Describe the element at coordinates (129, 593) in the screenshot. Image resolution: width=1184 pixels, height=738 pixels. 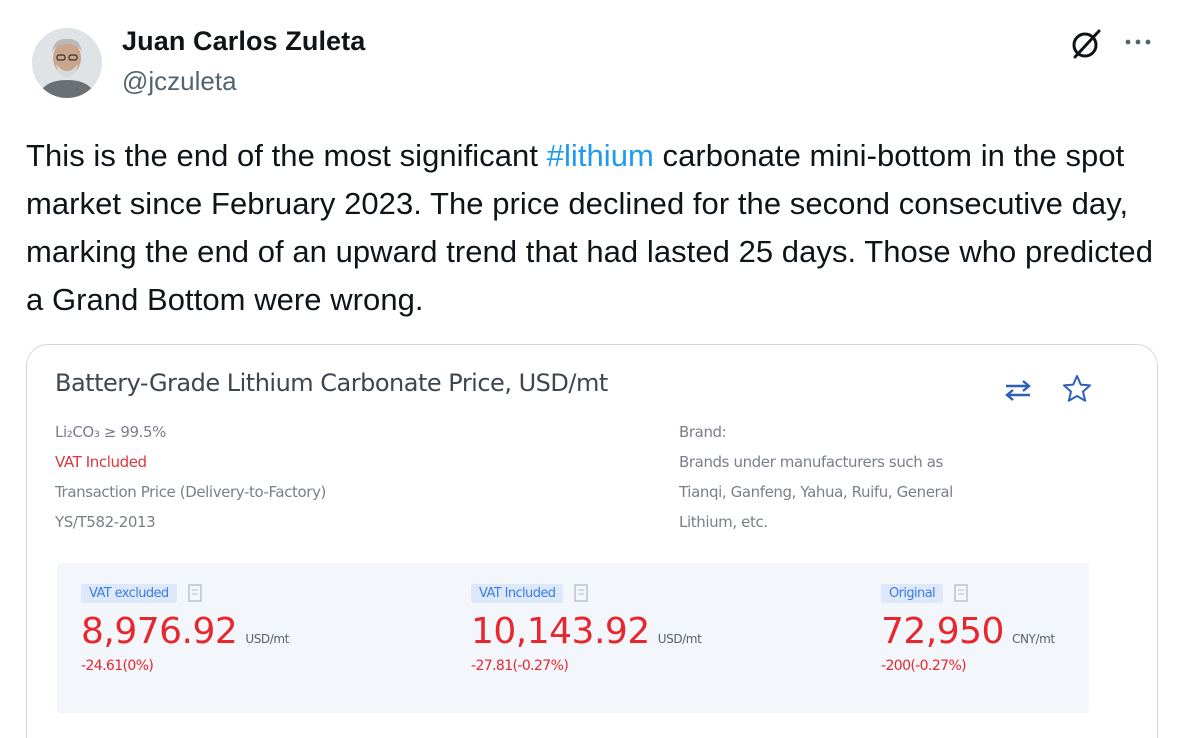
I see `tag-vat-excluded: VAT excluded` at that location.